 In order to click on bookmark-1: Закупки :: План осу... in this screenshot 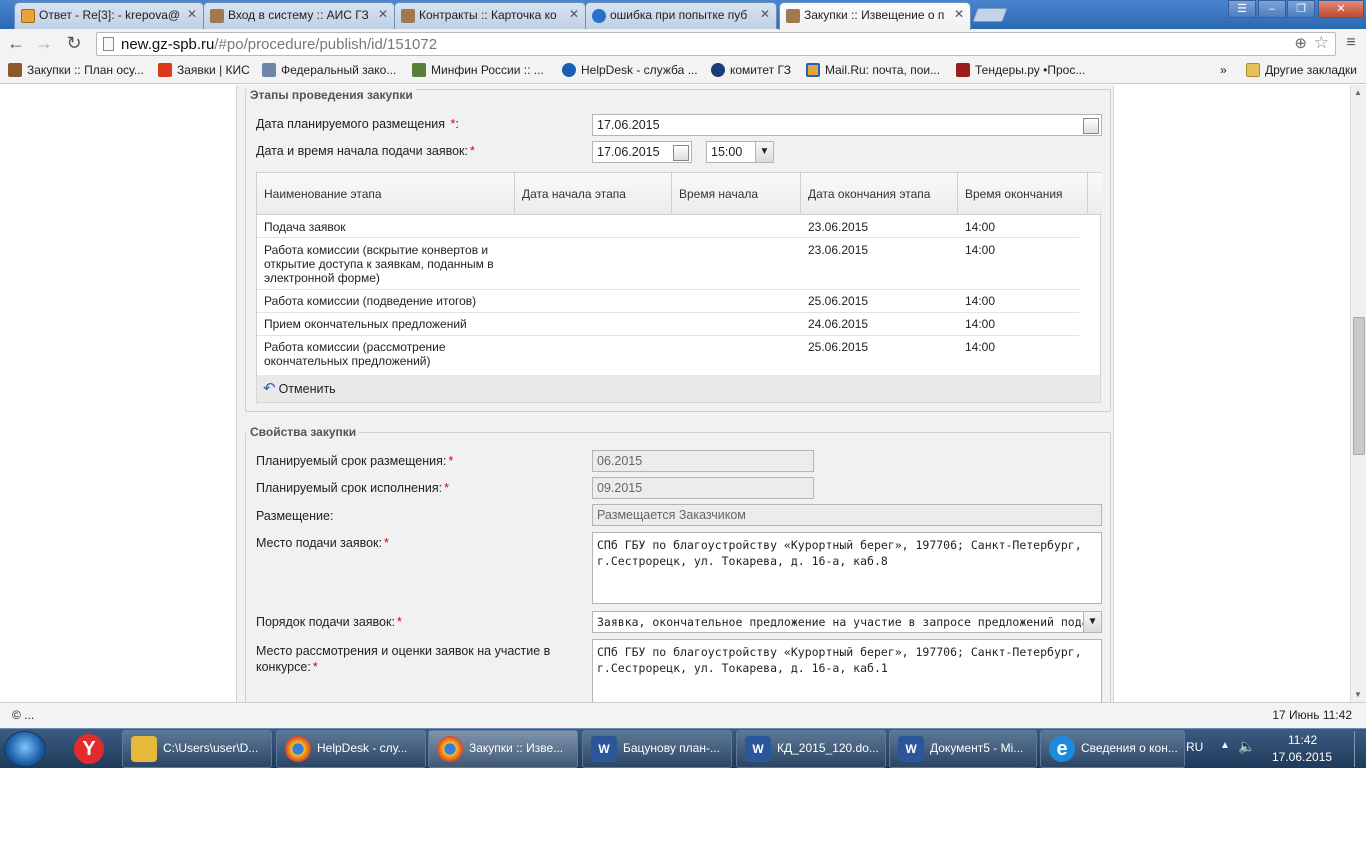, I will do `click(76, 70)`.